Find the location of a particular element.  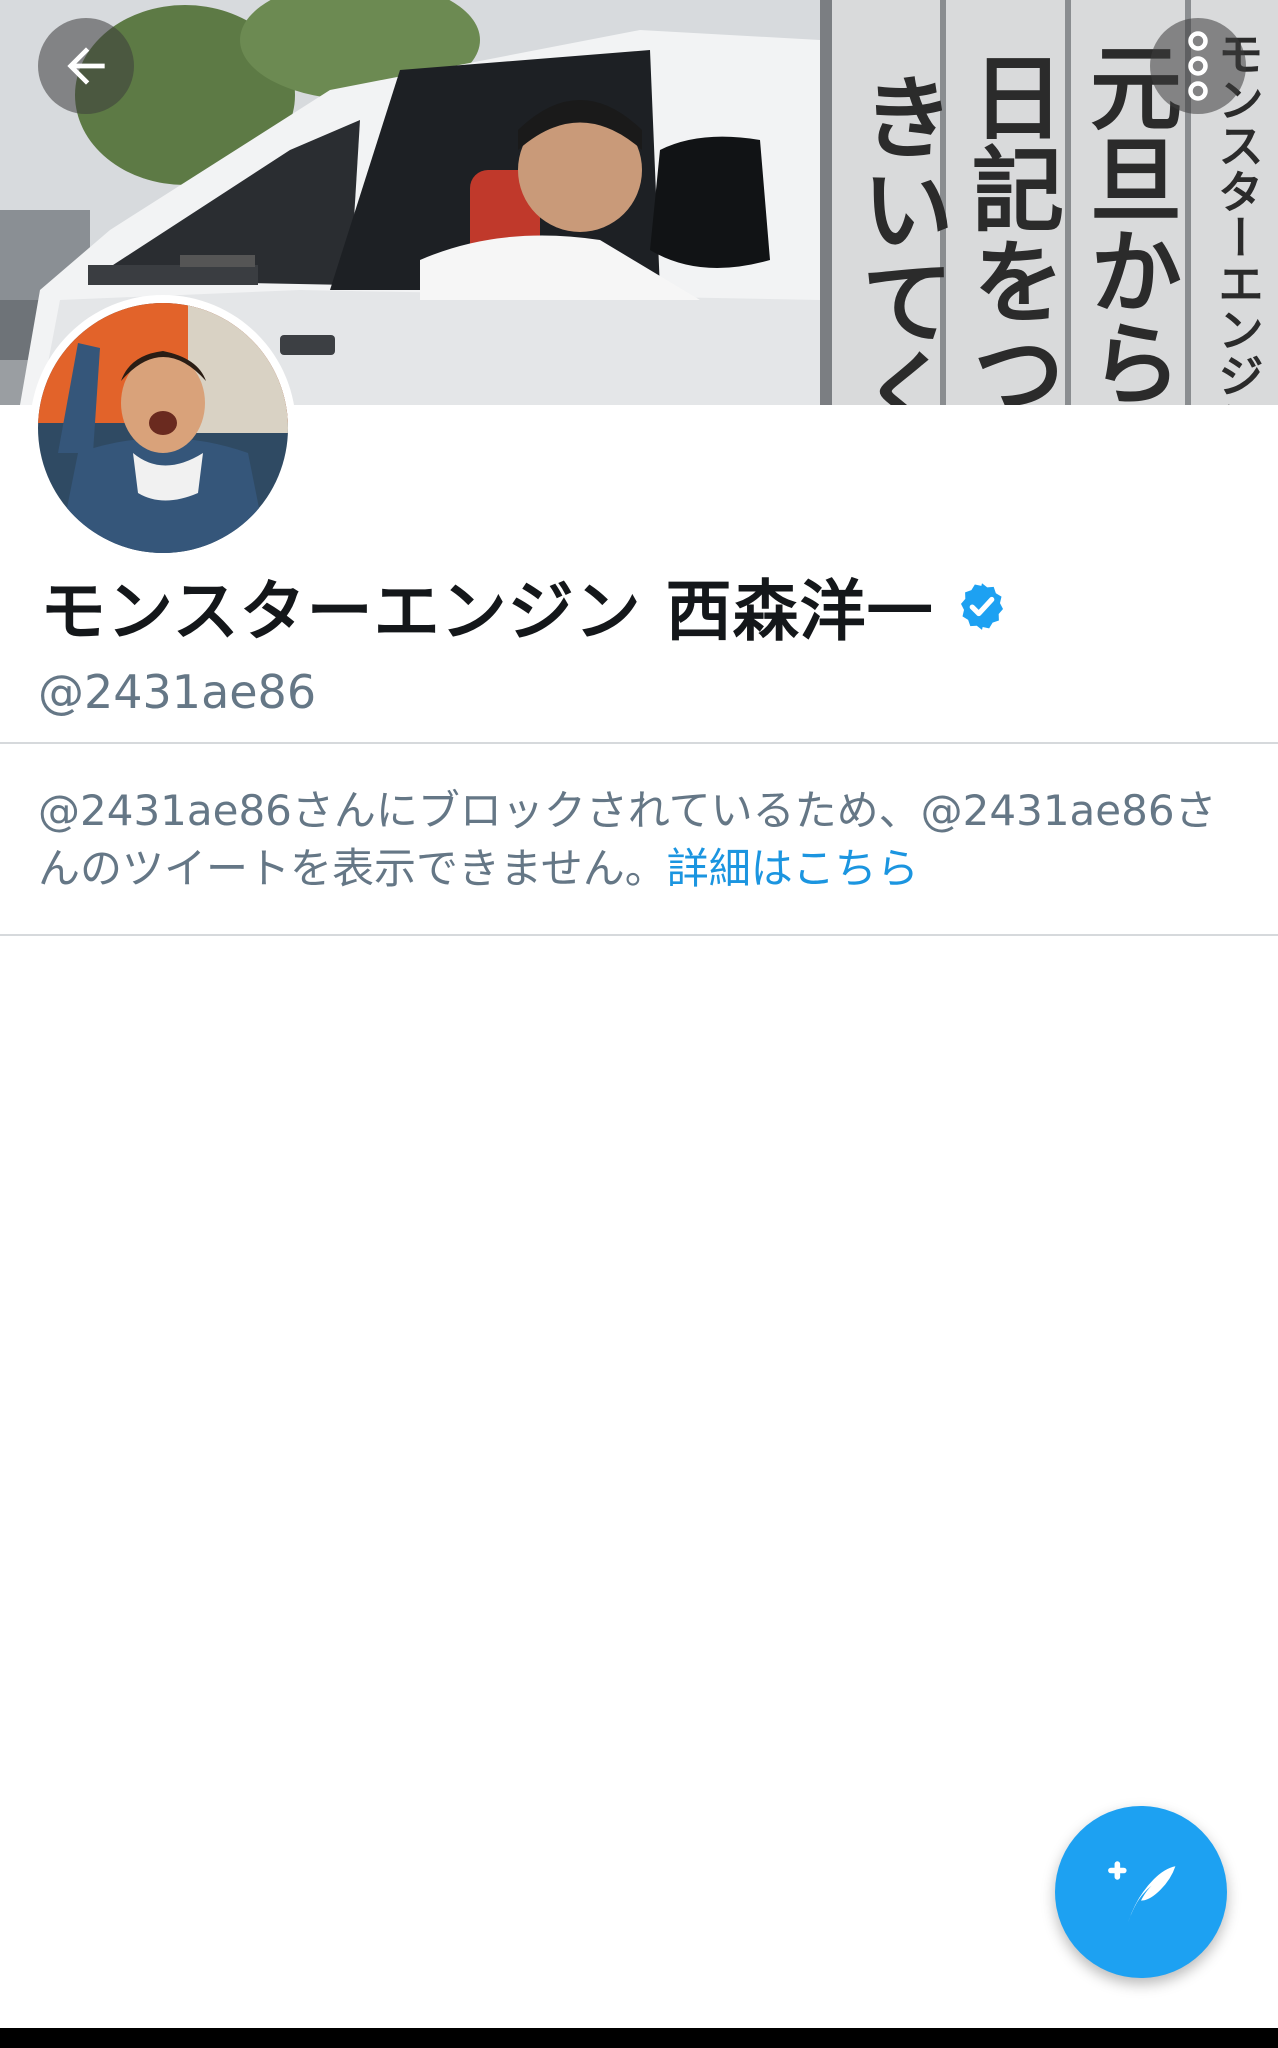

compose-tweet-button is located at coordinates (1141, 1892).